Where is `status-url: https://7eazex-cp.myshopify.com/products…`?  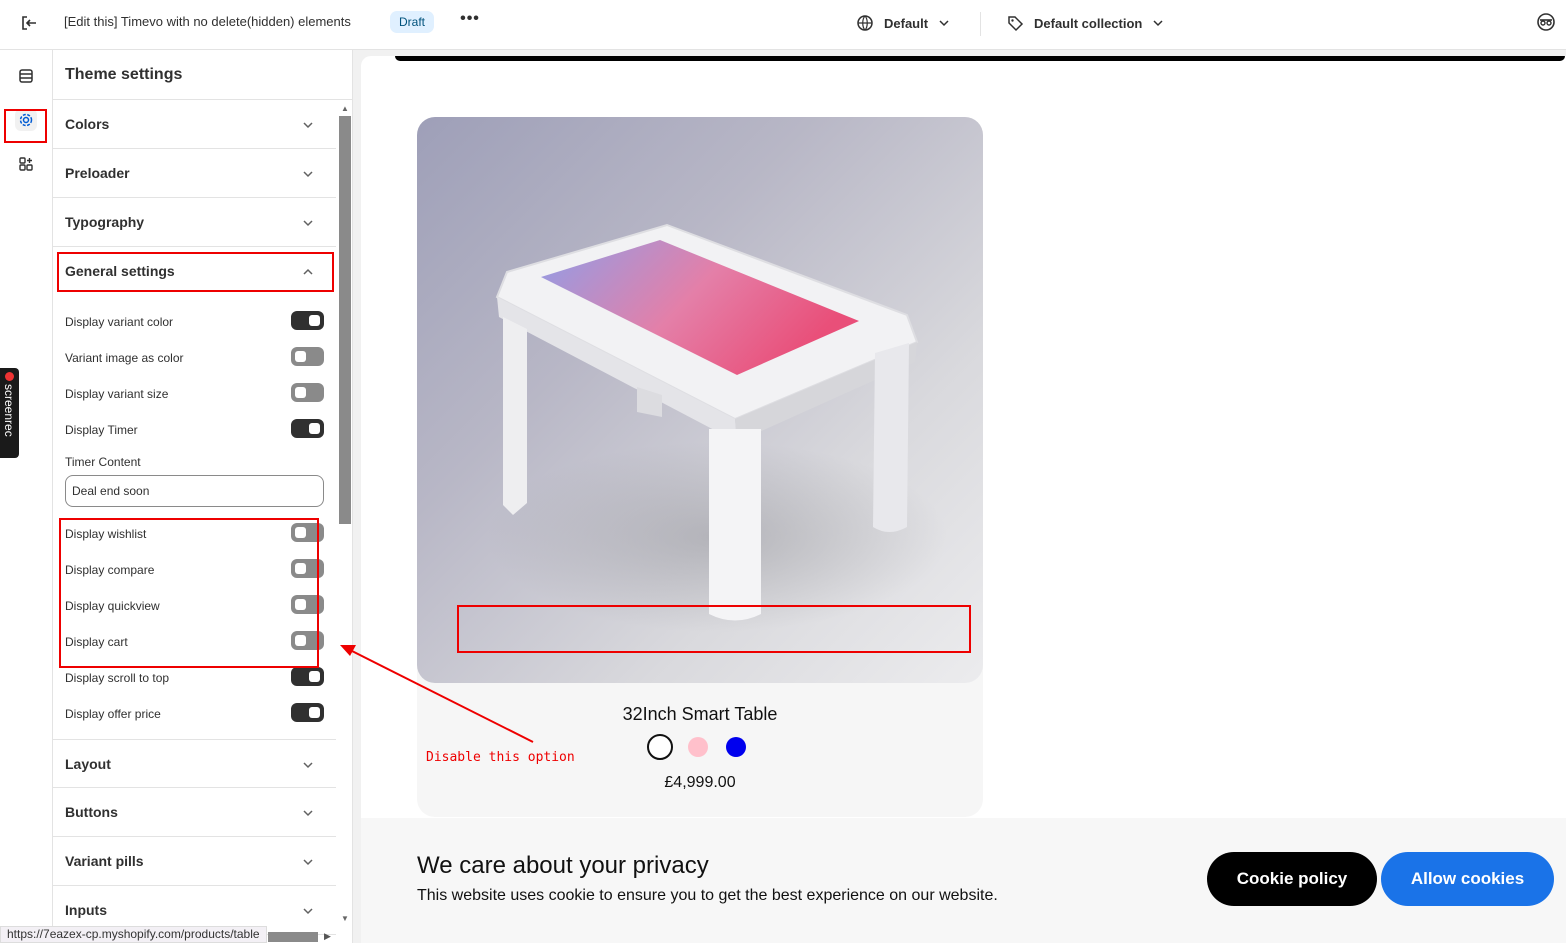 status-url: https://7eazex-cp.myshopify.com/products… is located at coordinates (133, 934).